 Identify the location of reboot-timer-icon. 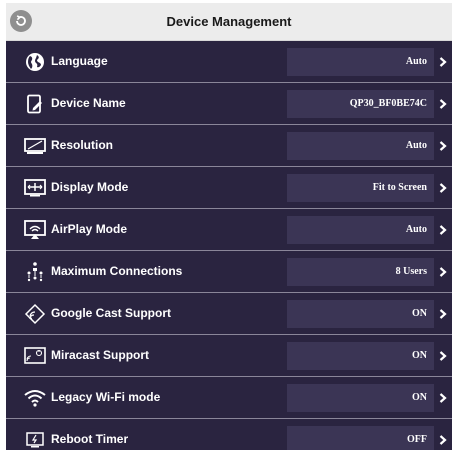
(35, 439).